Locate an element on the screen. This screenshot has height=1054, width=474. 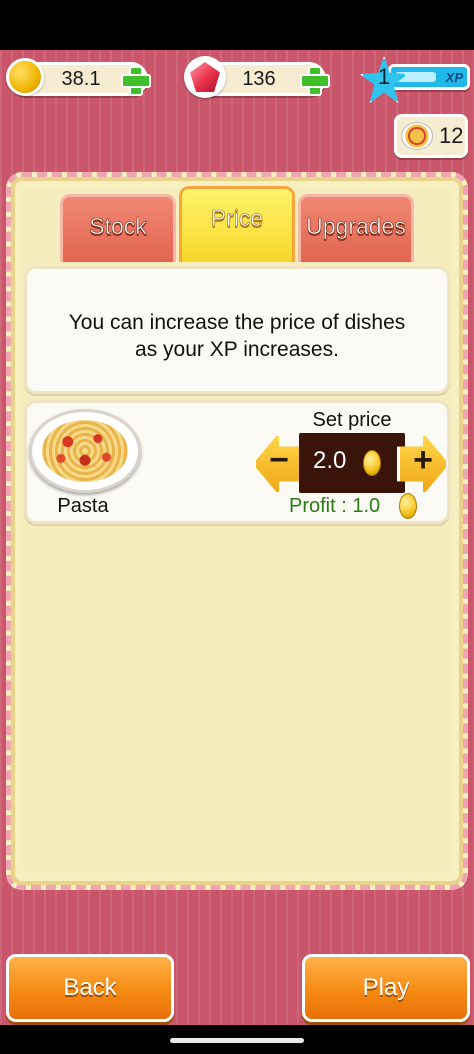
dish-counter: 12 is located at coordinates (431, 136).